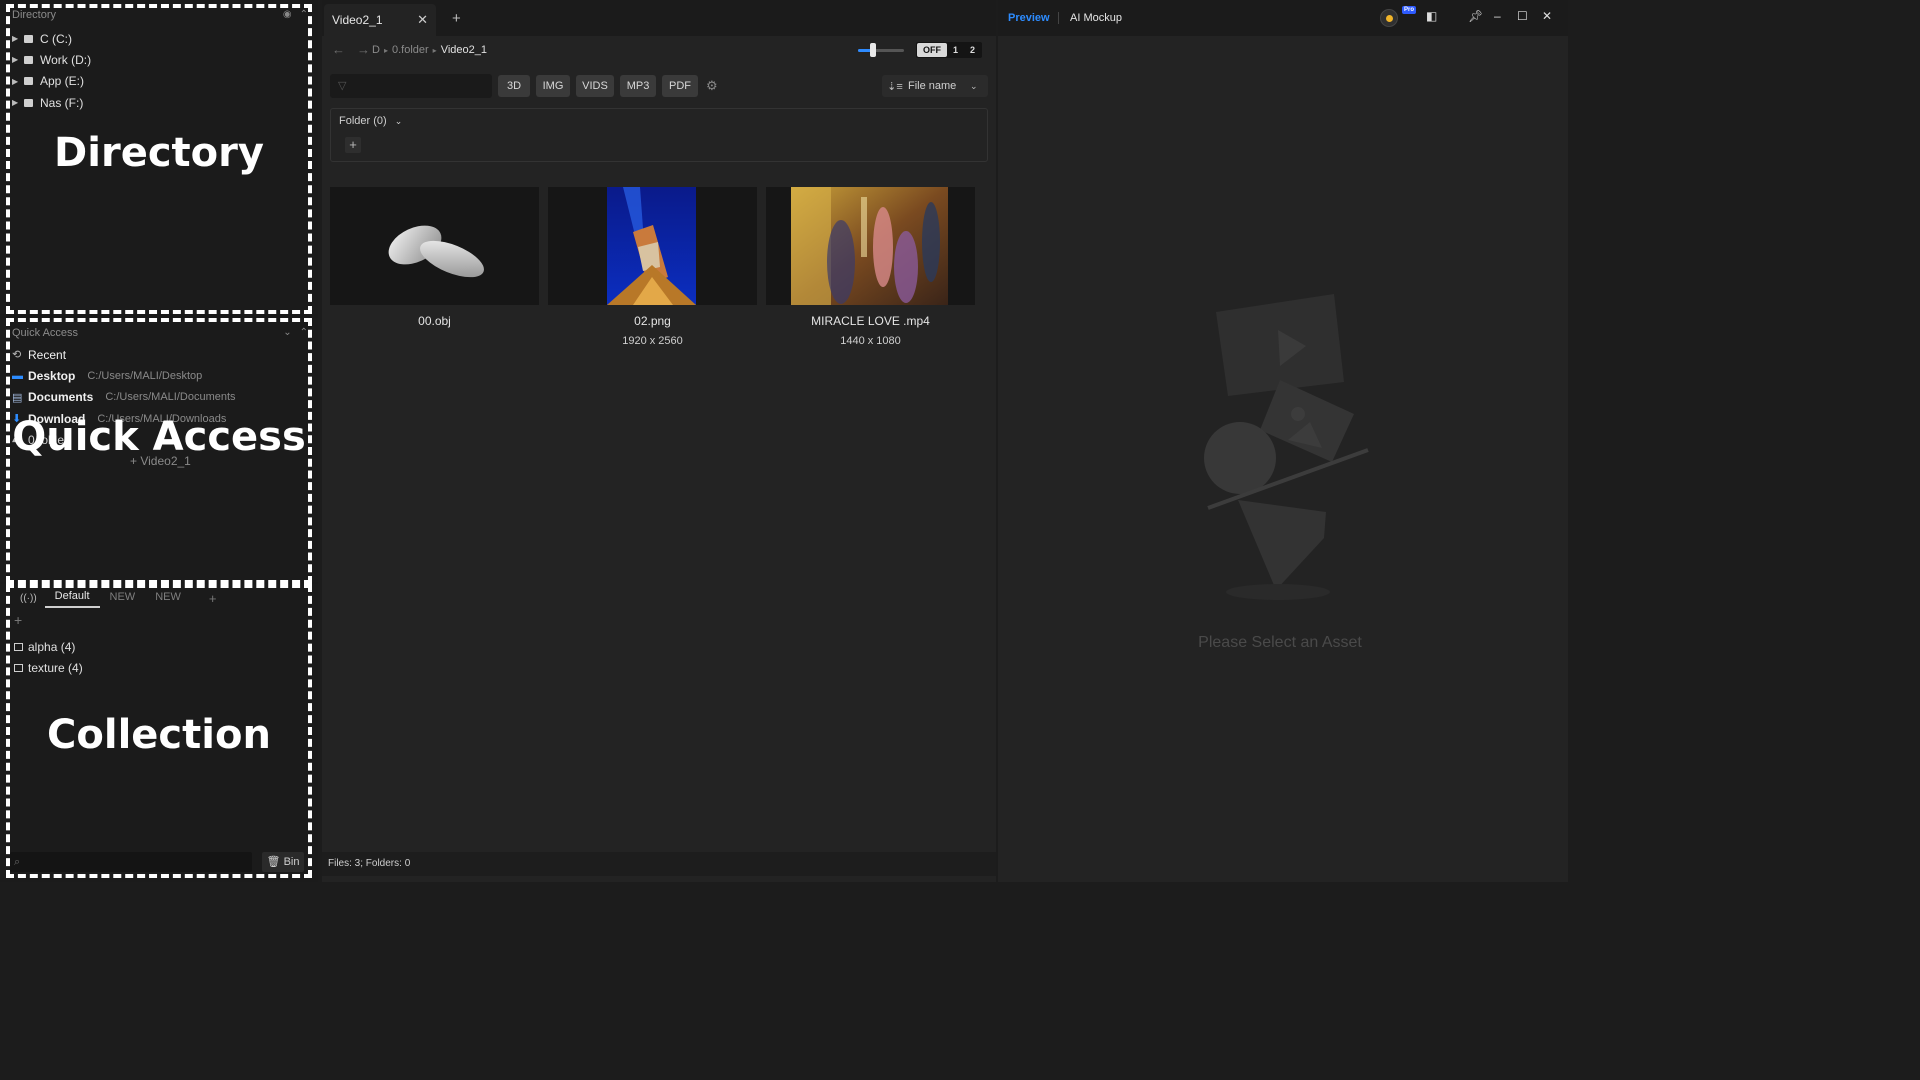  I want to click on asset-name: 00.obj, so click(434, 321).